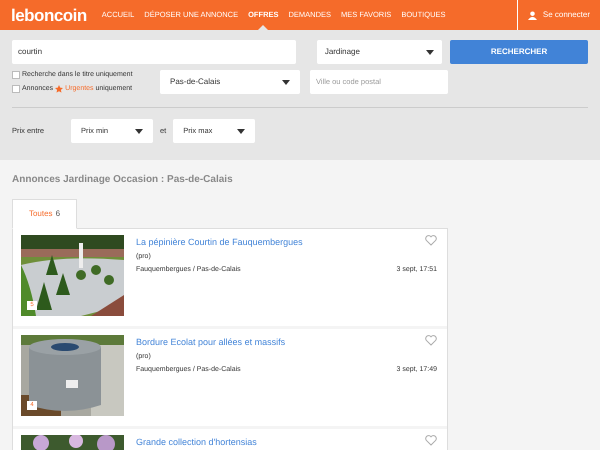 The height and width of the screenshot is (450, 600). I want to click on search-button: RECHERCHER, so click(519, 52).